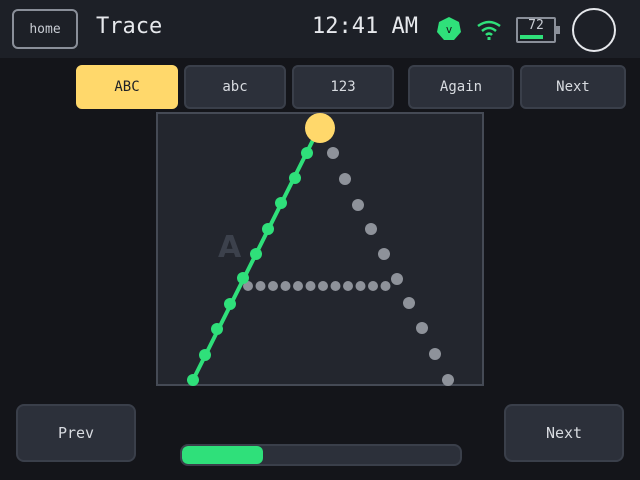 Image resolution: width=640 pixels, height=480 pixels. I want to click on home-button: home, so click(45, 29).